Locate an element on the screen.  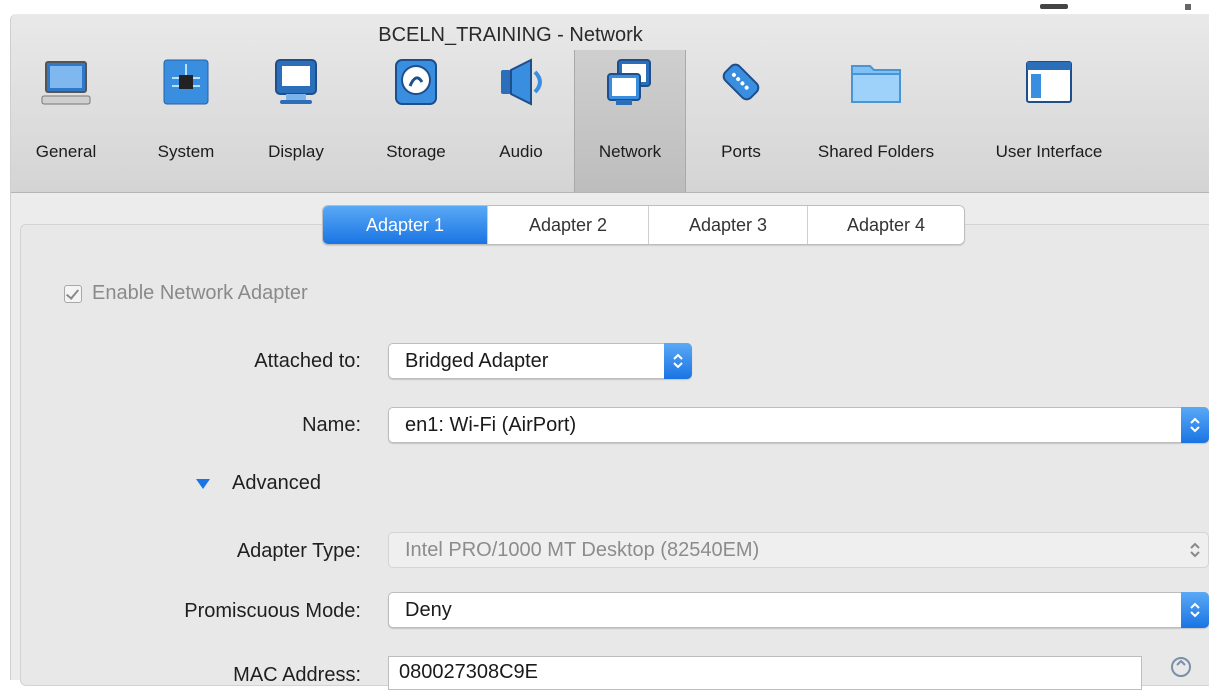
mac-address-value: 080027308C9E is located at coordinates (469, 672).